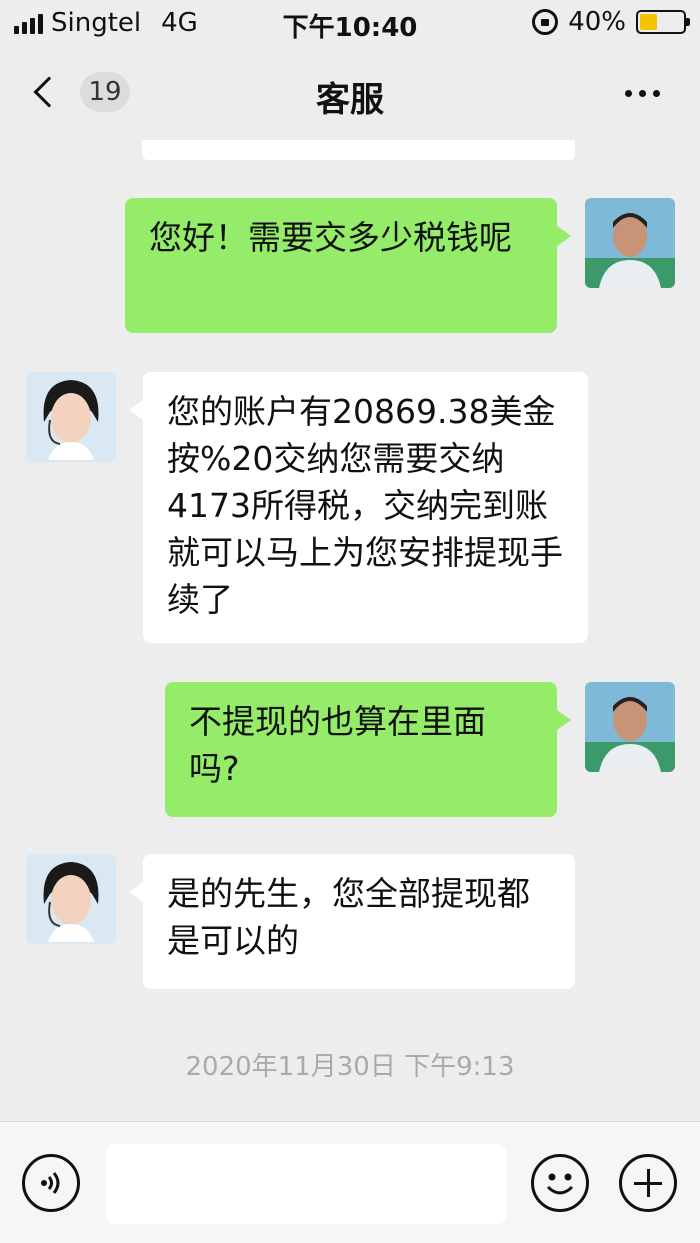  What do you see at coordinates (648, 22) in the screenshot?
I see `battery-fill` at bounding box center [648, 22].